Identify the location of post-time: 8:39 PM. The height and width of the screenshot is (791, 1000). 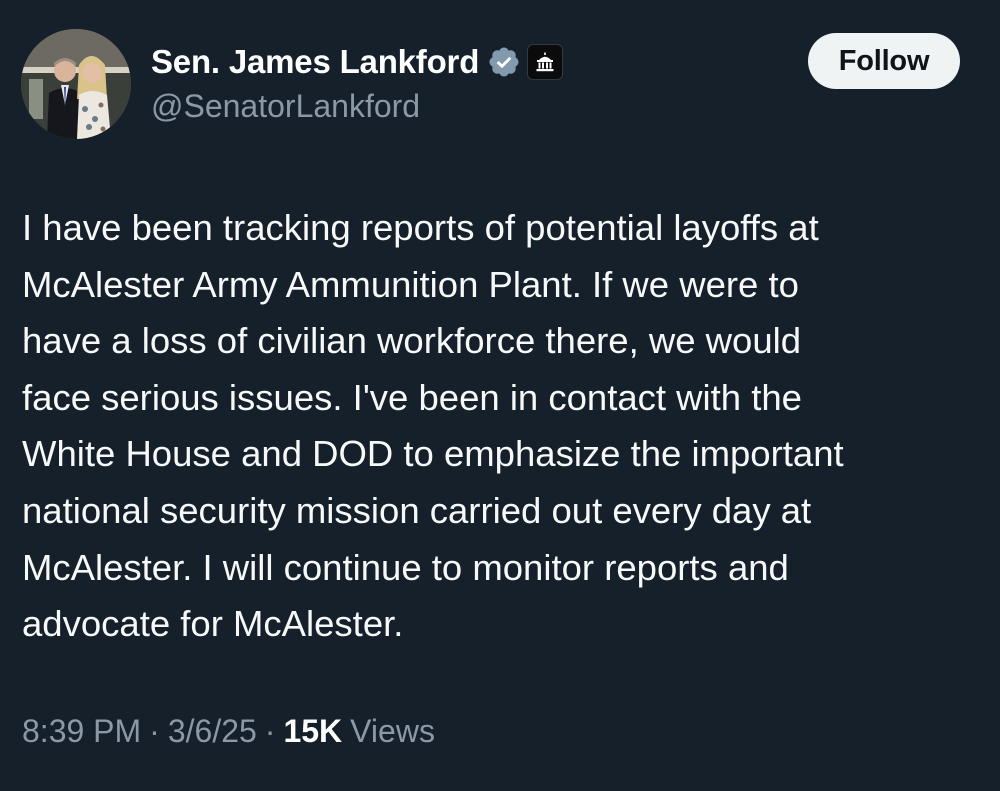
(81, 731).